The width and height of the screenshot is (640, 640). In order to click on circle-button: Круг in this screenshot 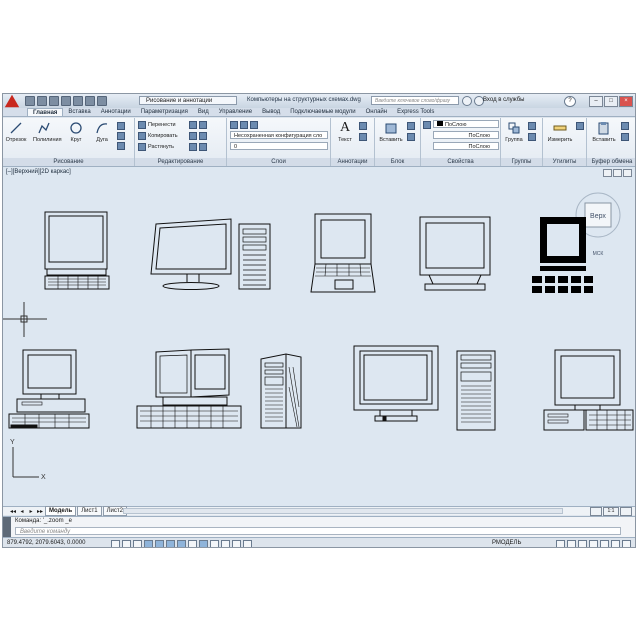, I will do `click(76, 132)`.